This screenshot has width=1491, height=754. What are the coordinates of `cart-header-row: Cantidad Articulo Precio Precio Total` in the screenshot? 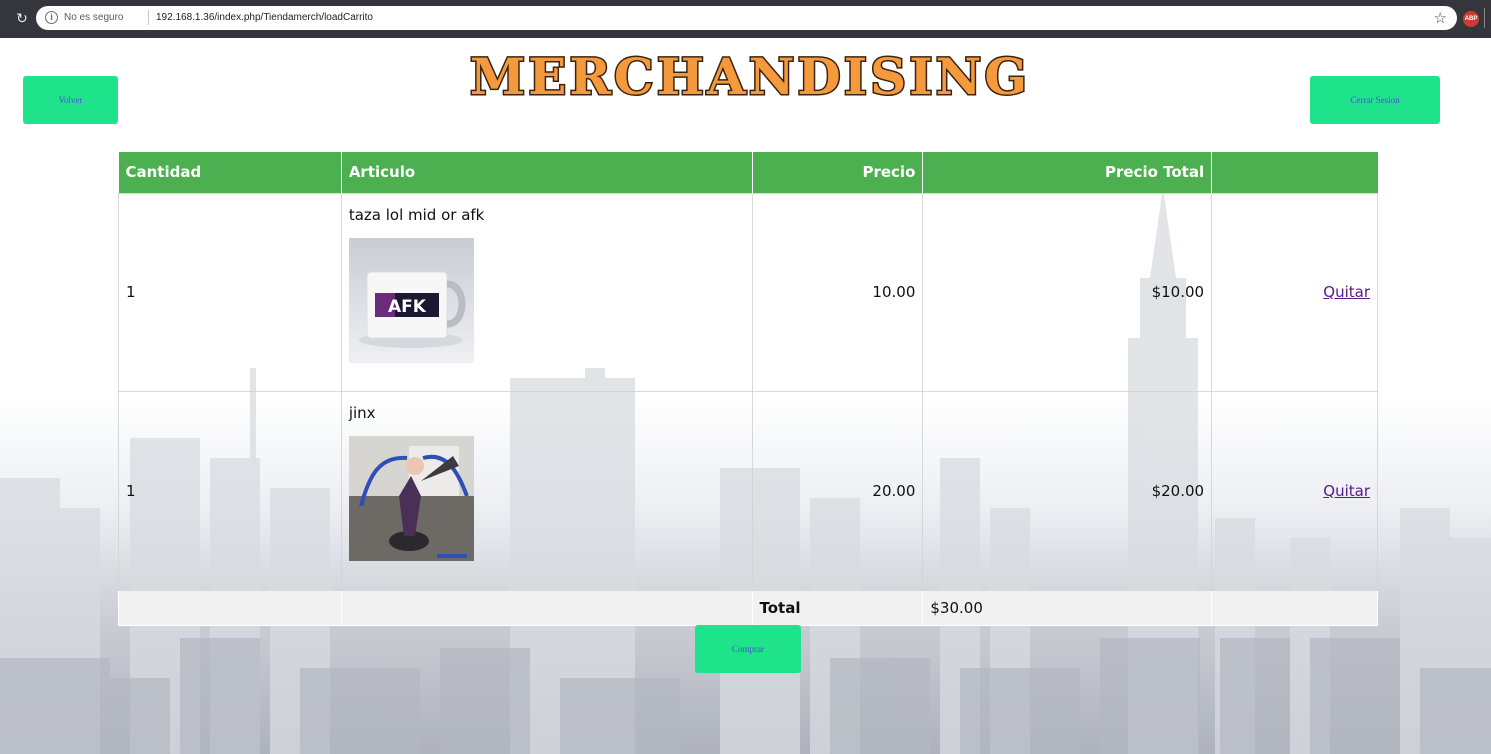 It's located at (748, 172).